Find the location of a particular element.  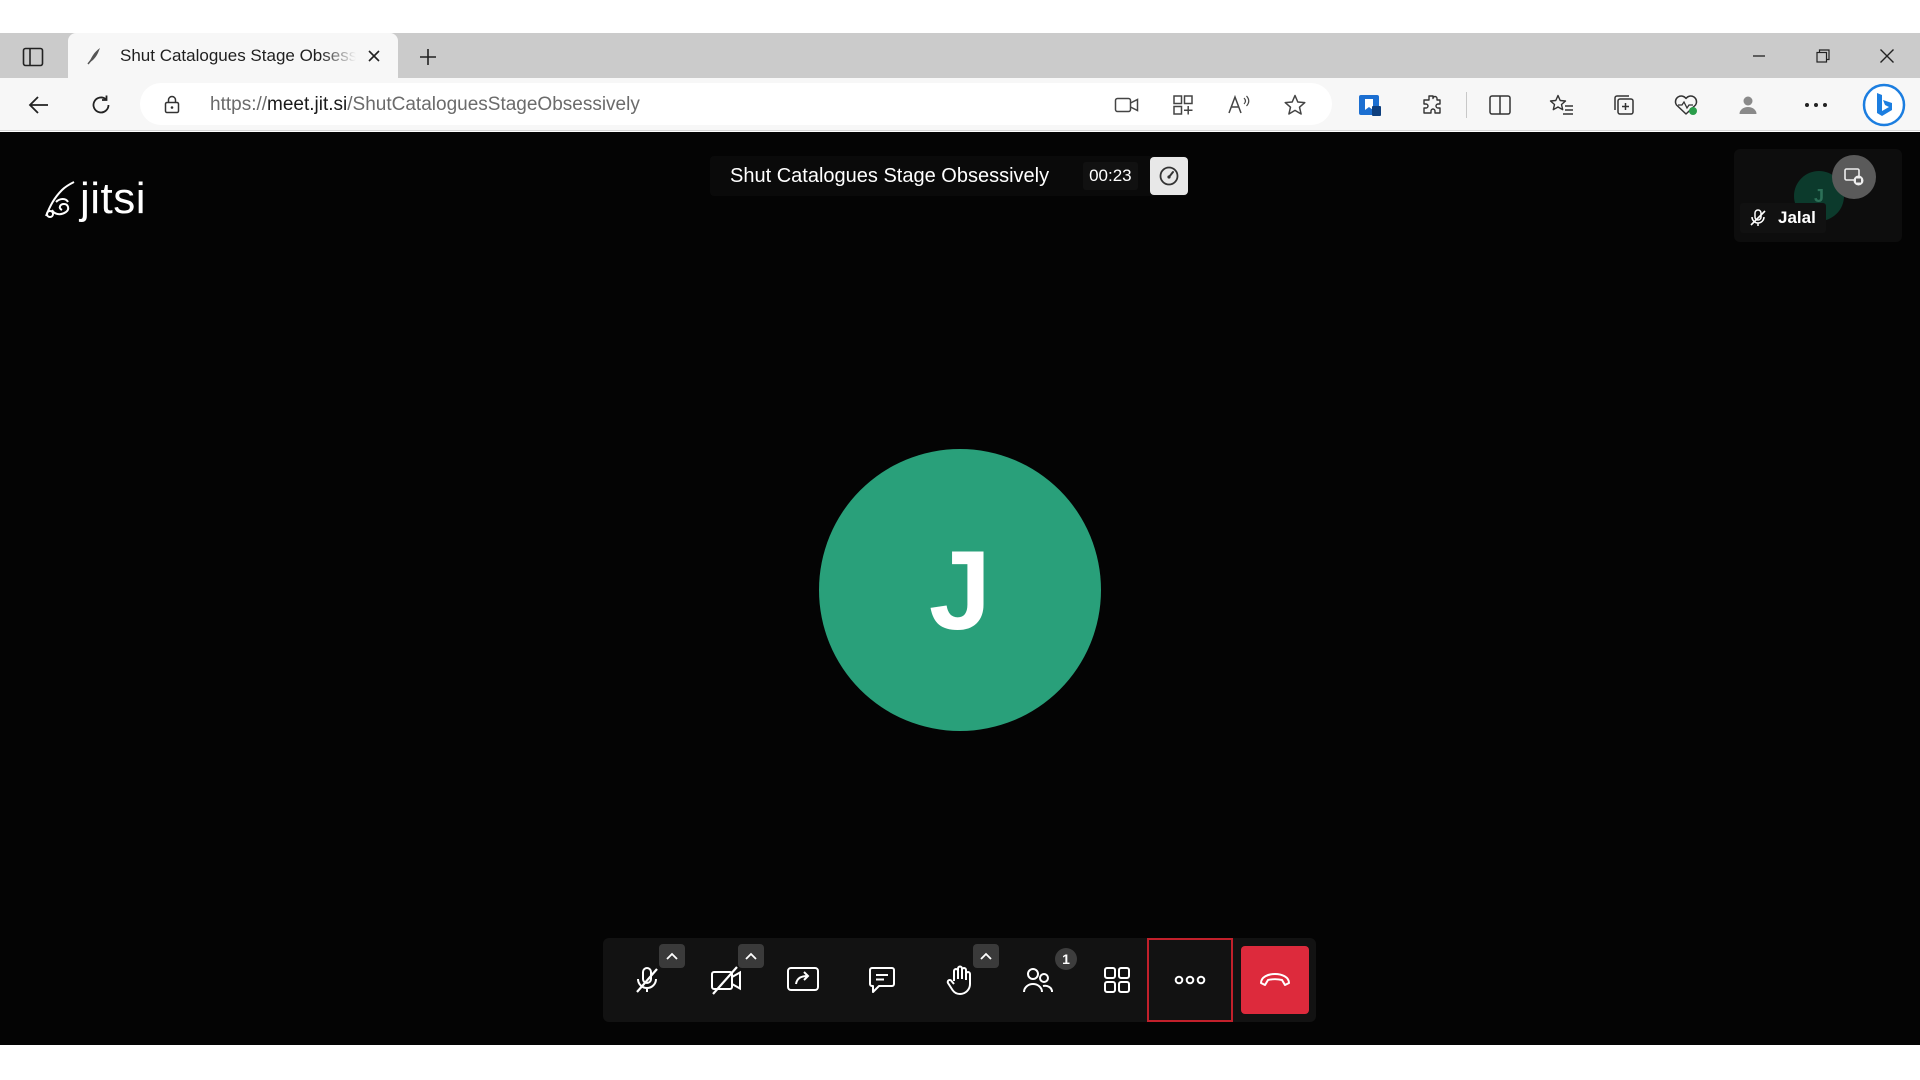

extension-shield-icon is located at coordinates (1370, 105).